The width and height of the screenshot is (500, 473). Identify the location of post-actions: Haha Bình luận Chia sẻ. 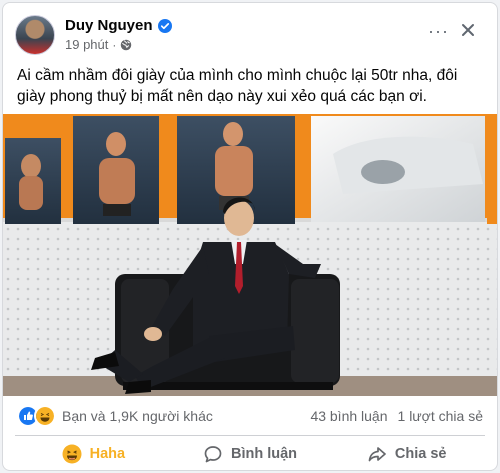
(250, 454).